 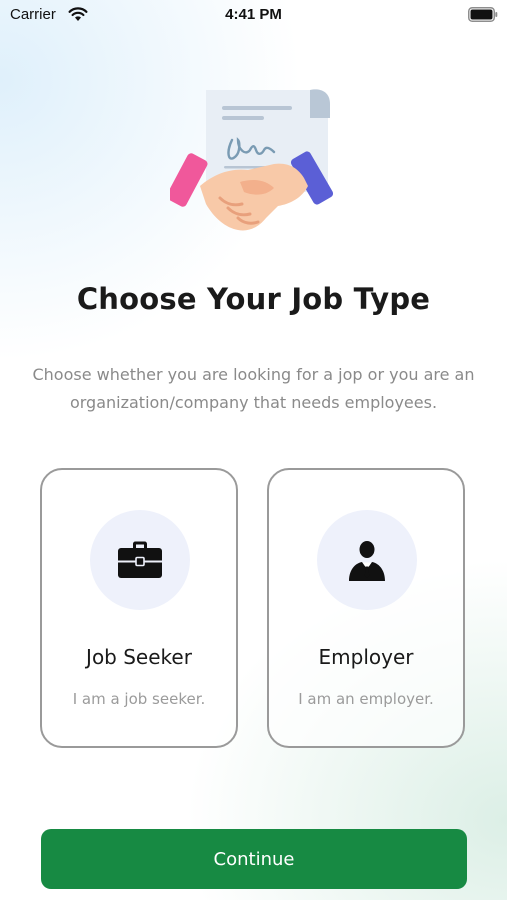 I want to click on briefcase-icon, so click(x=140, y=559).